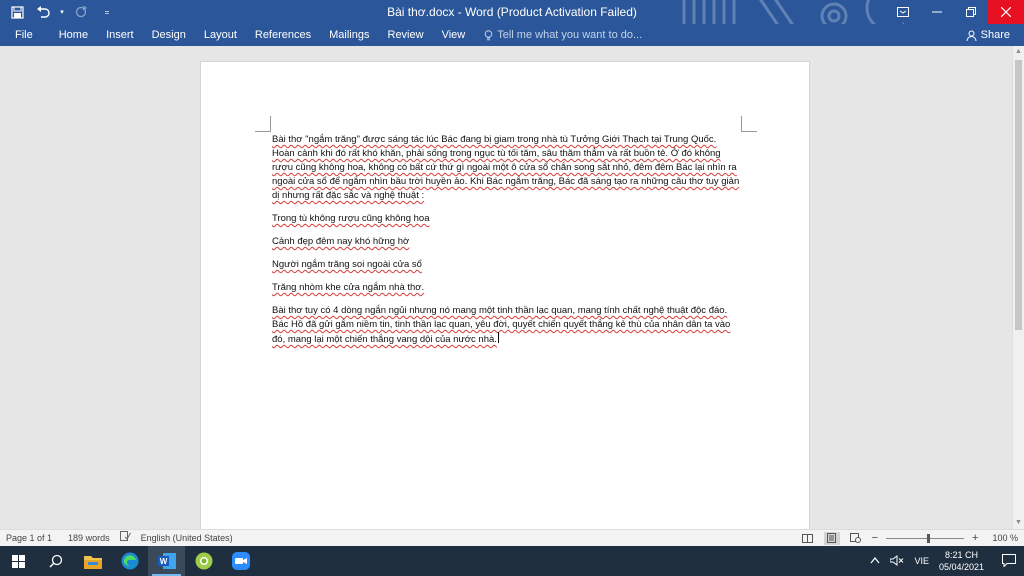 The image size is (1024, 576). I want to click on taskbar-apps: W, so click(129, 561).